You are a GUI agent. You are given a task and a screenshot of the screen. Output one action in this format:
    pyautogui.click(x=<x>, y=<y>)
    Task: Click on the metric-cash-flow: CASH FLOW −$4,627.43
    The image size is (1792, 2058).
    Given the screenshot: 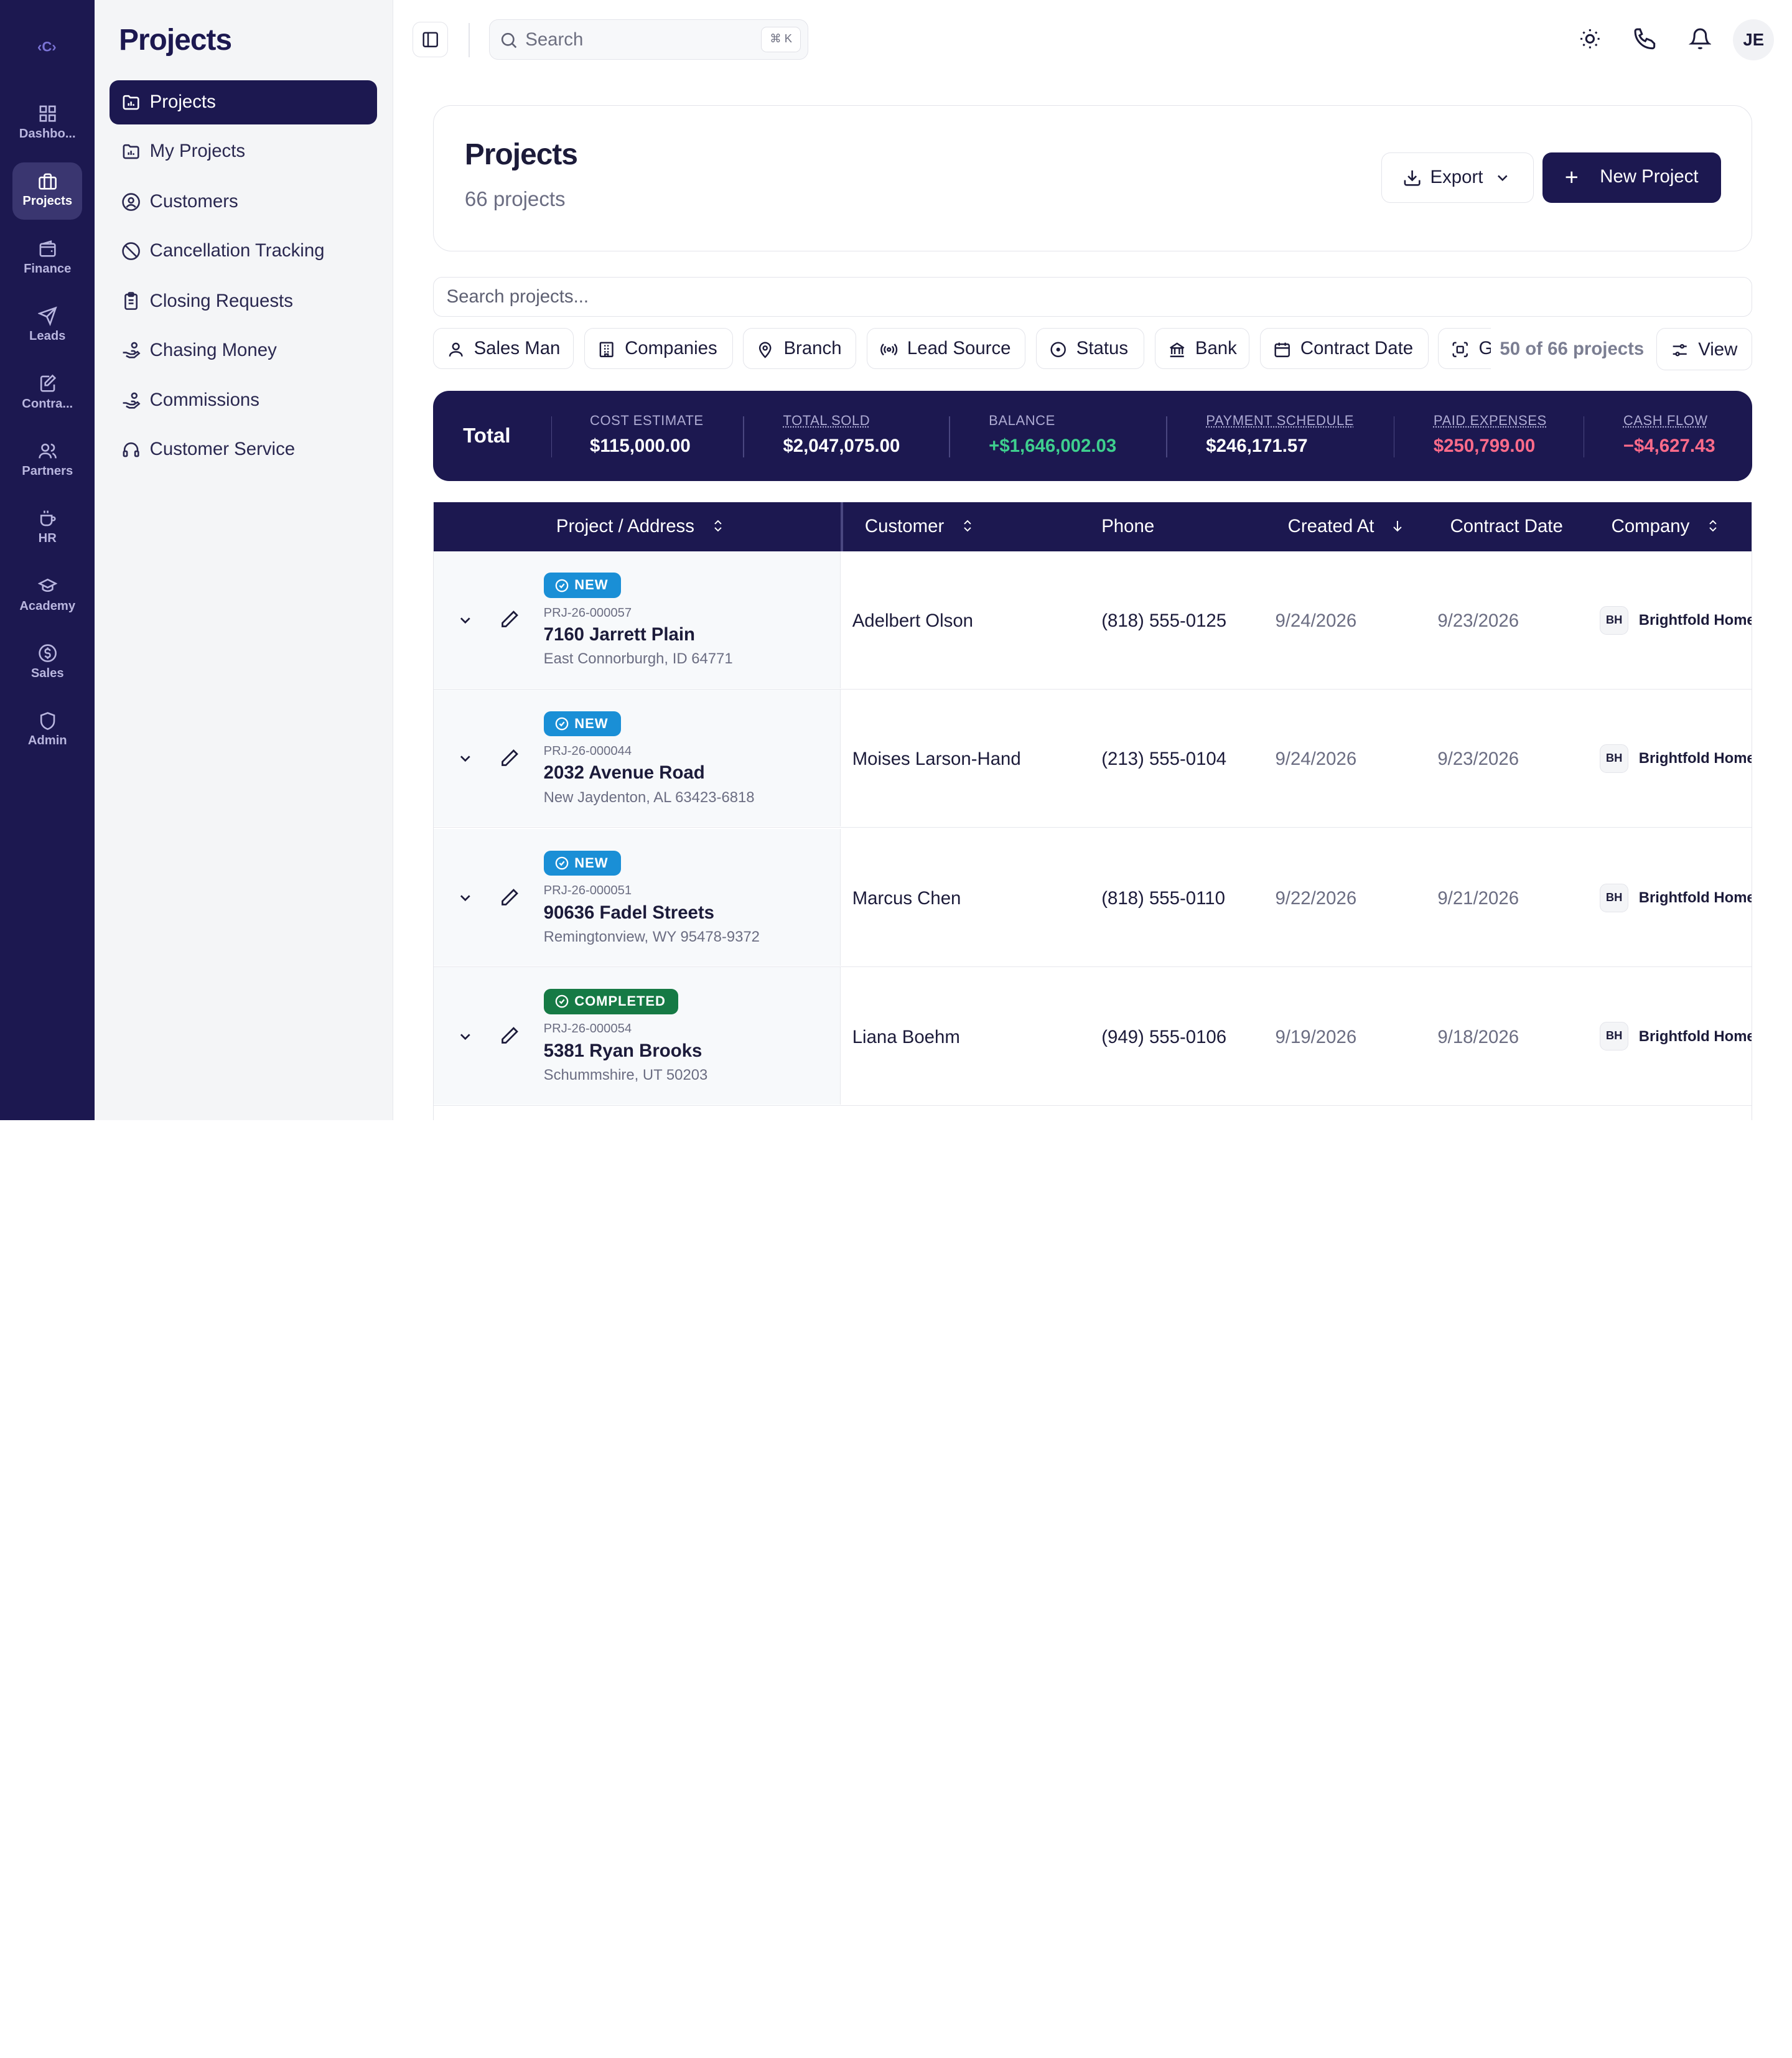 What is the action you would take?
    pyautogui.click(x=1669, y=435)
    